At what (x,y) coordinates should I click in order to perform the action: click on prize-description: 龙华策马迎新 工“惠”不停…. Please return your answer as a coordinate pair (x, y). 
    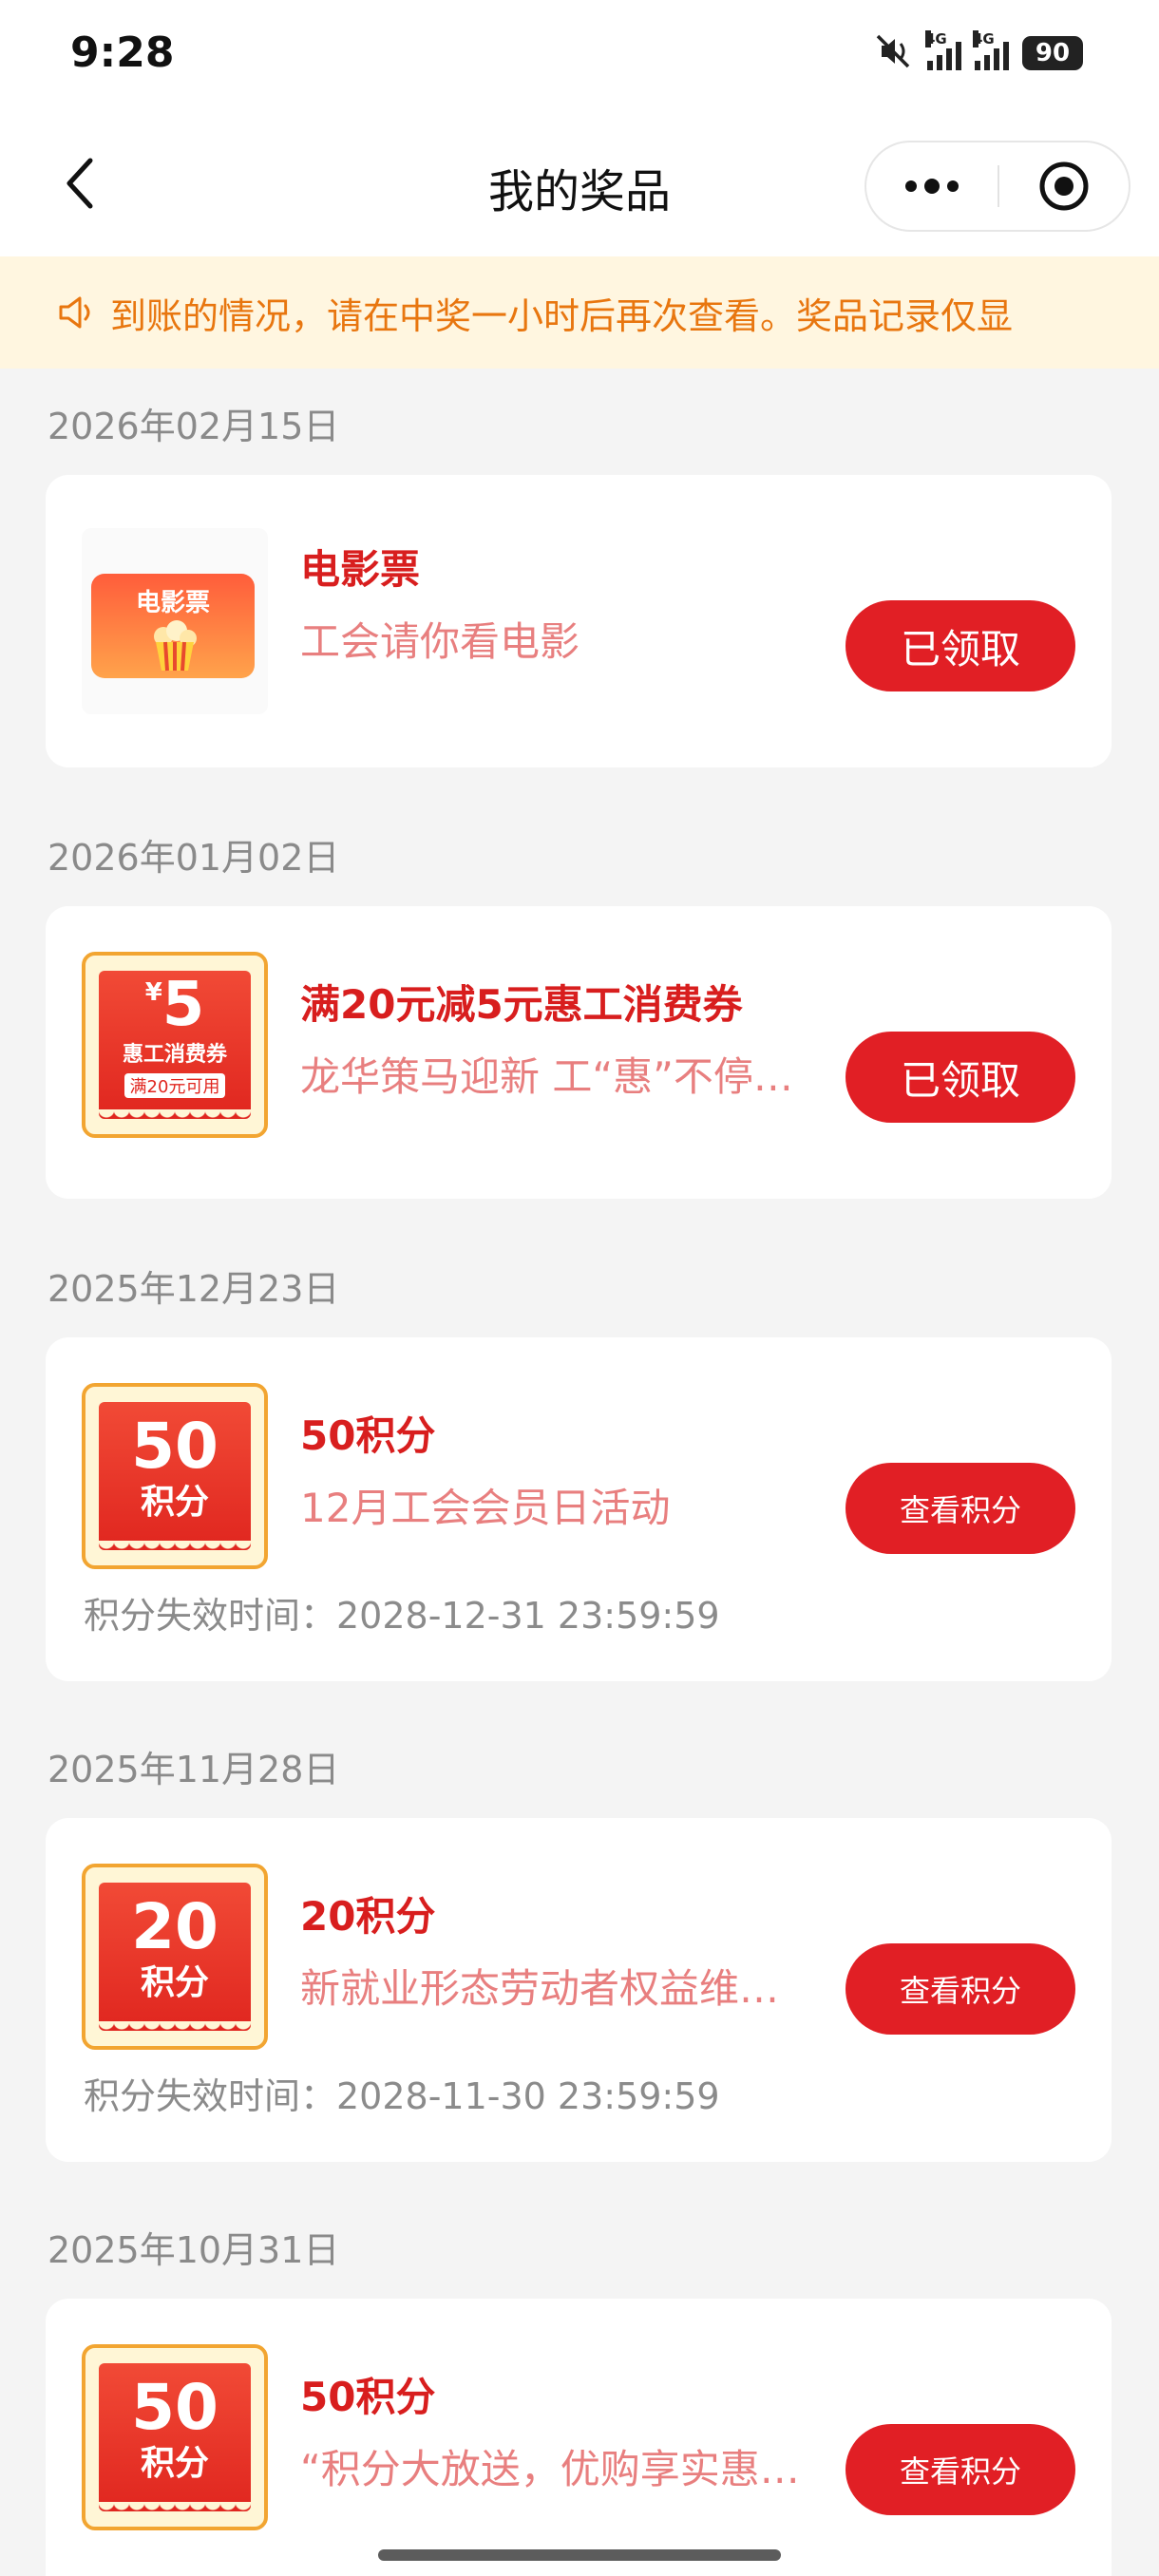
    Looking at the image, I should click on (546, 1076).